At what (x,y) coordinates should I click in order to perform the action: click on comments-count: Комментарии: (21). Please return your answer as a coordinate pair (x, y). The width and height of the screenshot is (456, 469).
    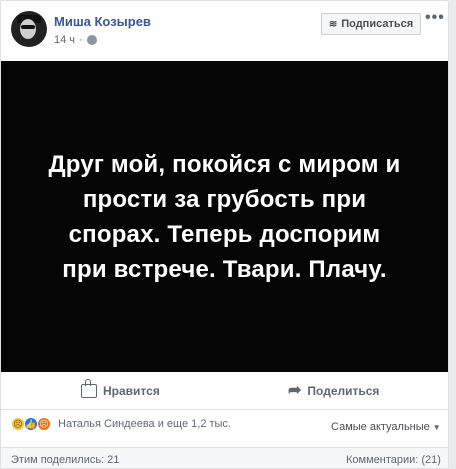
    Looking at the image, I should click on (393, 460).